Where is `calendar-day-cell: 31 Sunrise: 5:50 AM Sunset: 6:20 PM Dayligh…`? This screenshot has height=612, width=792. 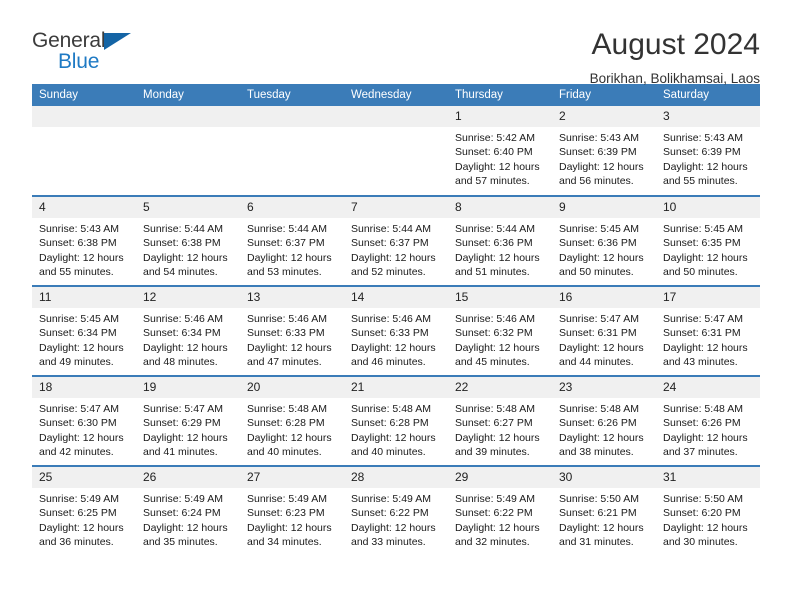 calendar-day-cell: 31 Sunrise: 5:50 AM Sunset: 6:20 PM Dayligh… is located at coordinates (708, 510).